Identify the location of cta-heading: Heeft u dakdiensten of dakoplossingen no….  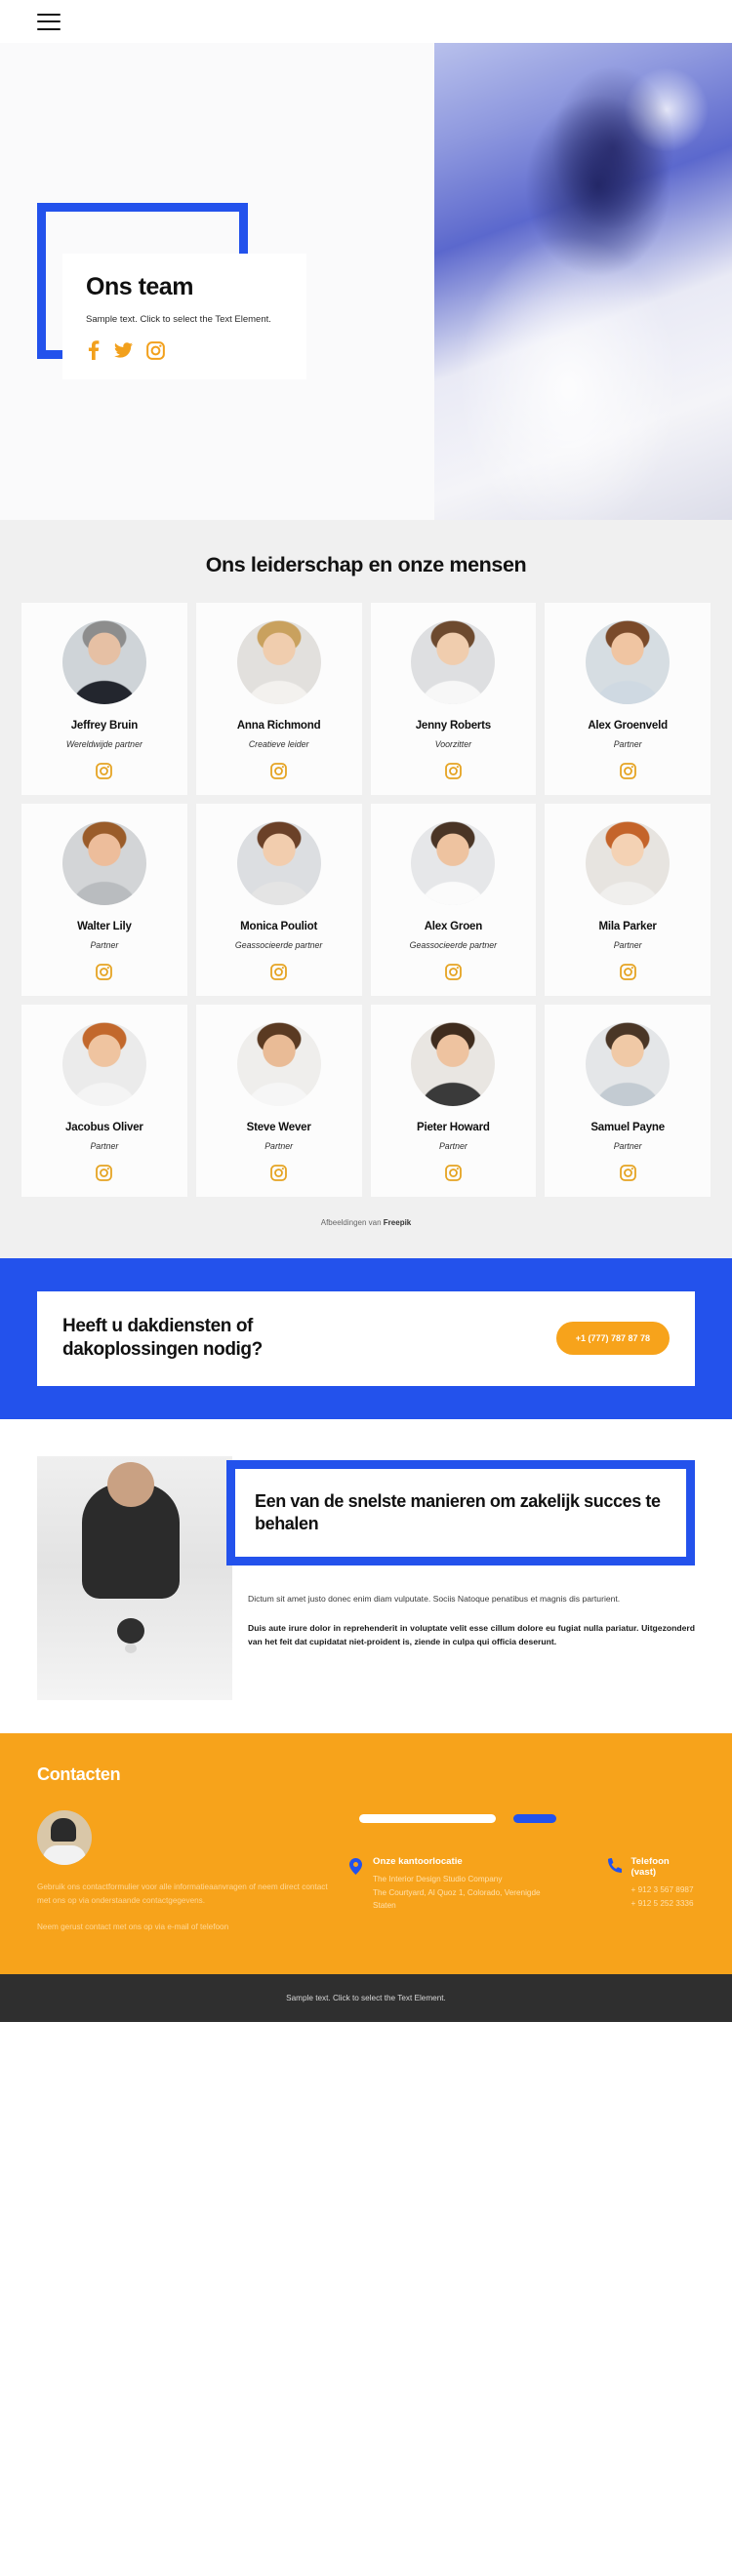
(162, 1338).